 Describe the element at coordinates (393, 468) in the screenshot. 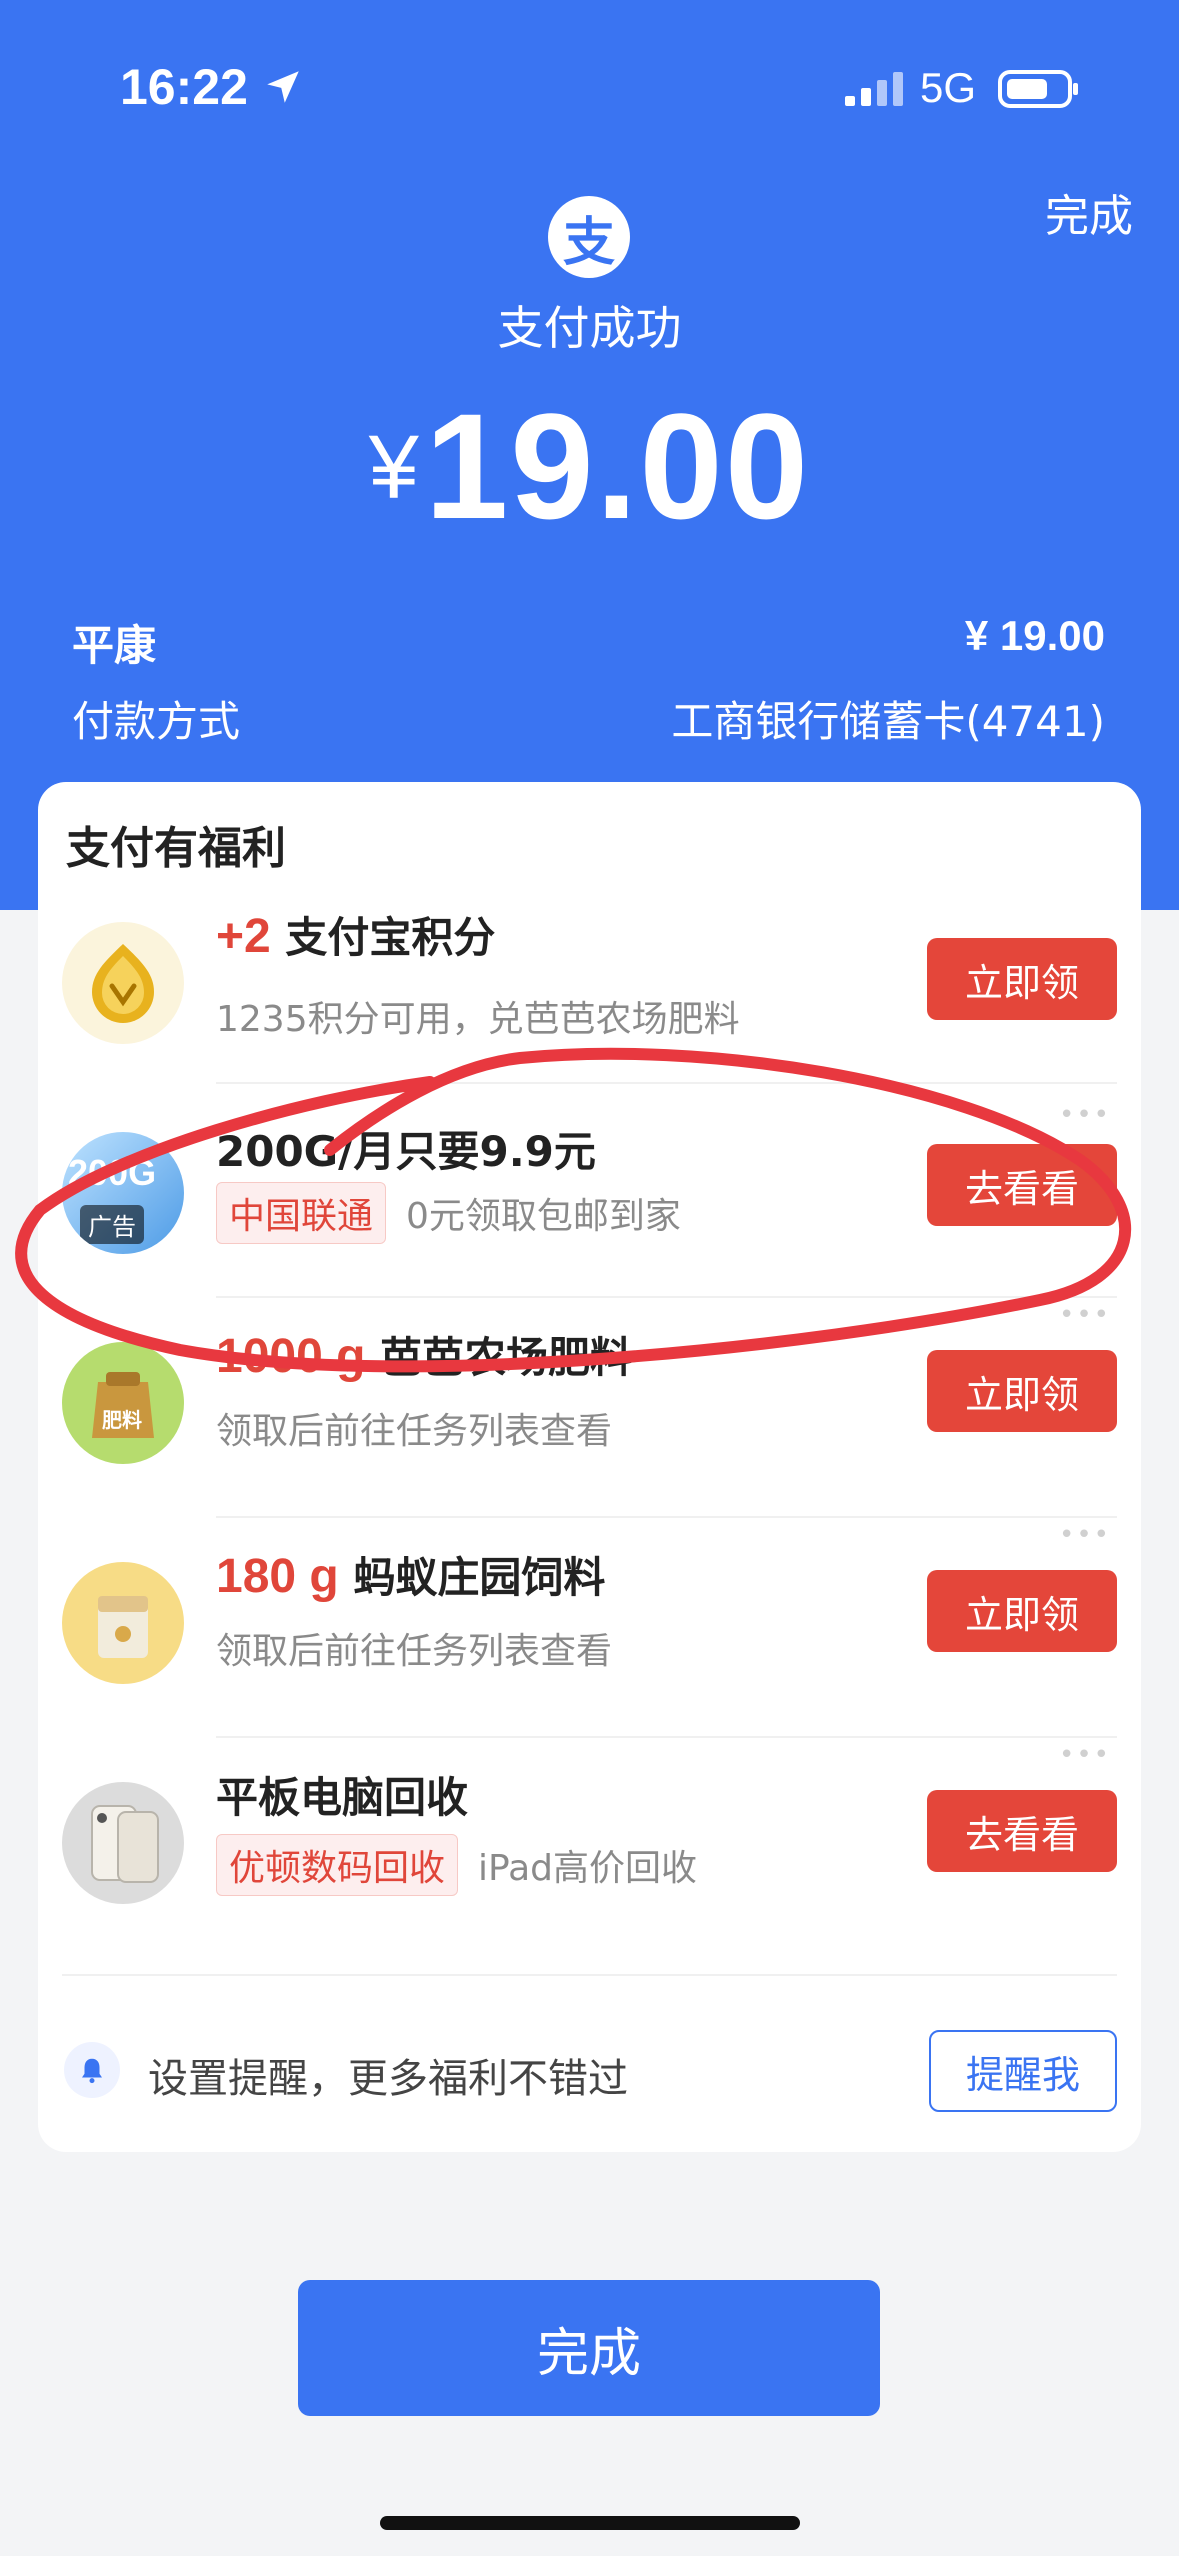

I see `currency-symbol: ¥` at that location.